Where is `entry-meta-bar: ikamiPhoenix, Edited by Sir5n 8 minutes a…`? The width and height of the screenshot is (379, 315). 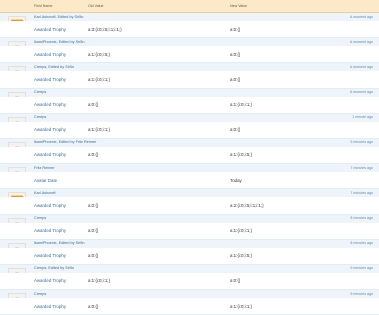
entry-meta-bar: ikamiPhoenix, Edited by Sir5n 8 minutes a… is located at coordinates (189, 243).